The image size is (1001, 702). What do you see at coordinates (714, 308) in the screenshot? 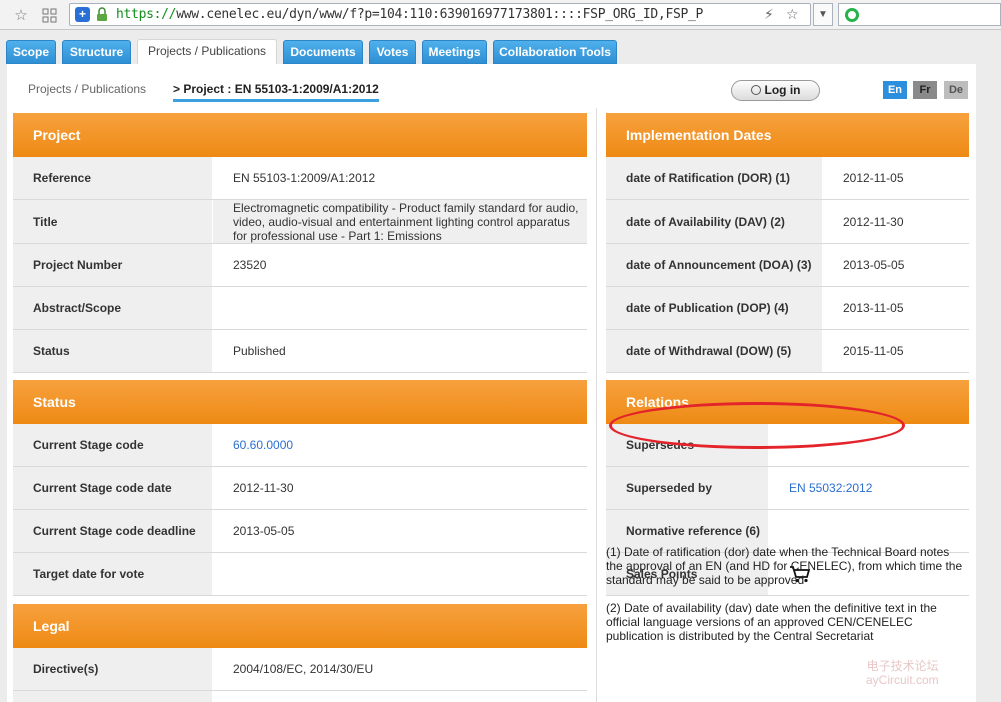
I see `row-label: date of Publication (DOP) (4)` at bounding box center [714, 308].